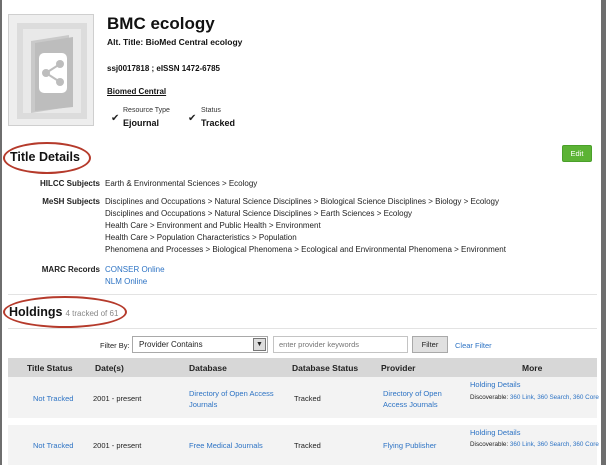 The height and width of the screenshot is (465, 606). Describe the element at coordinates (69, 183) in the screenshot. I see `hilcc-subjects-label: HILCC Subjects` at that location.